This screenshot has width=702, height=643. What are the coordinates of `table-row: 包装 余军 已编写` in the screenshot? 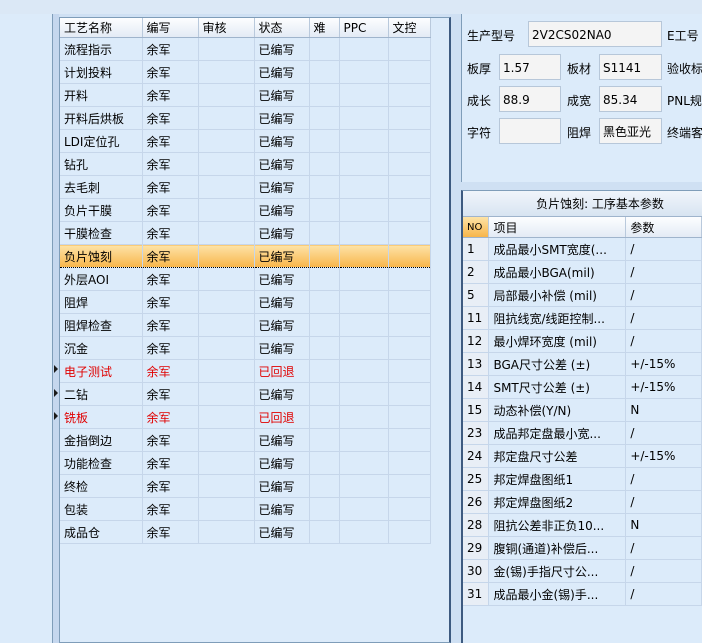 It's located at (245, 509).